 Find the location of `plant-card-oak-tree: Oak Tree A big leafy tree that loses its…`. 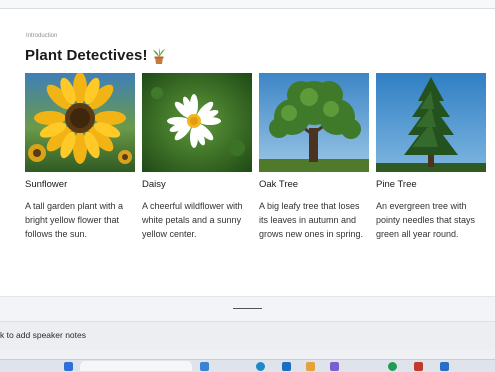

plant-card-oak-tree: Oak Tree A big leafy tree that loses its… is located at coordinates (314, 157).